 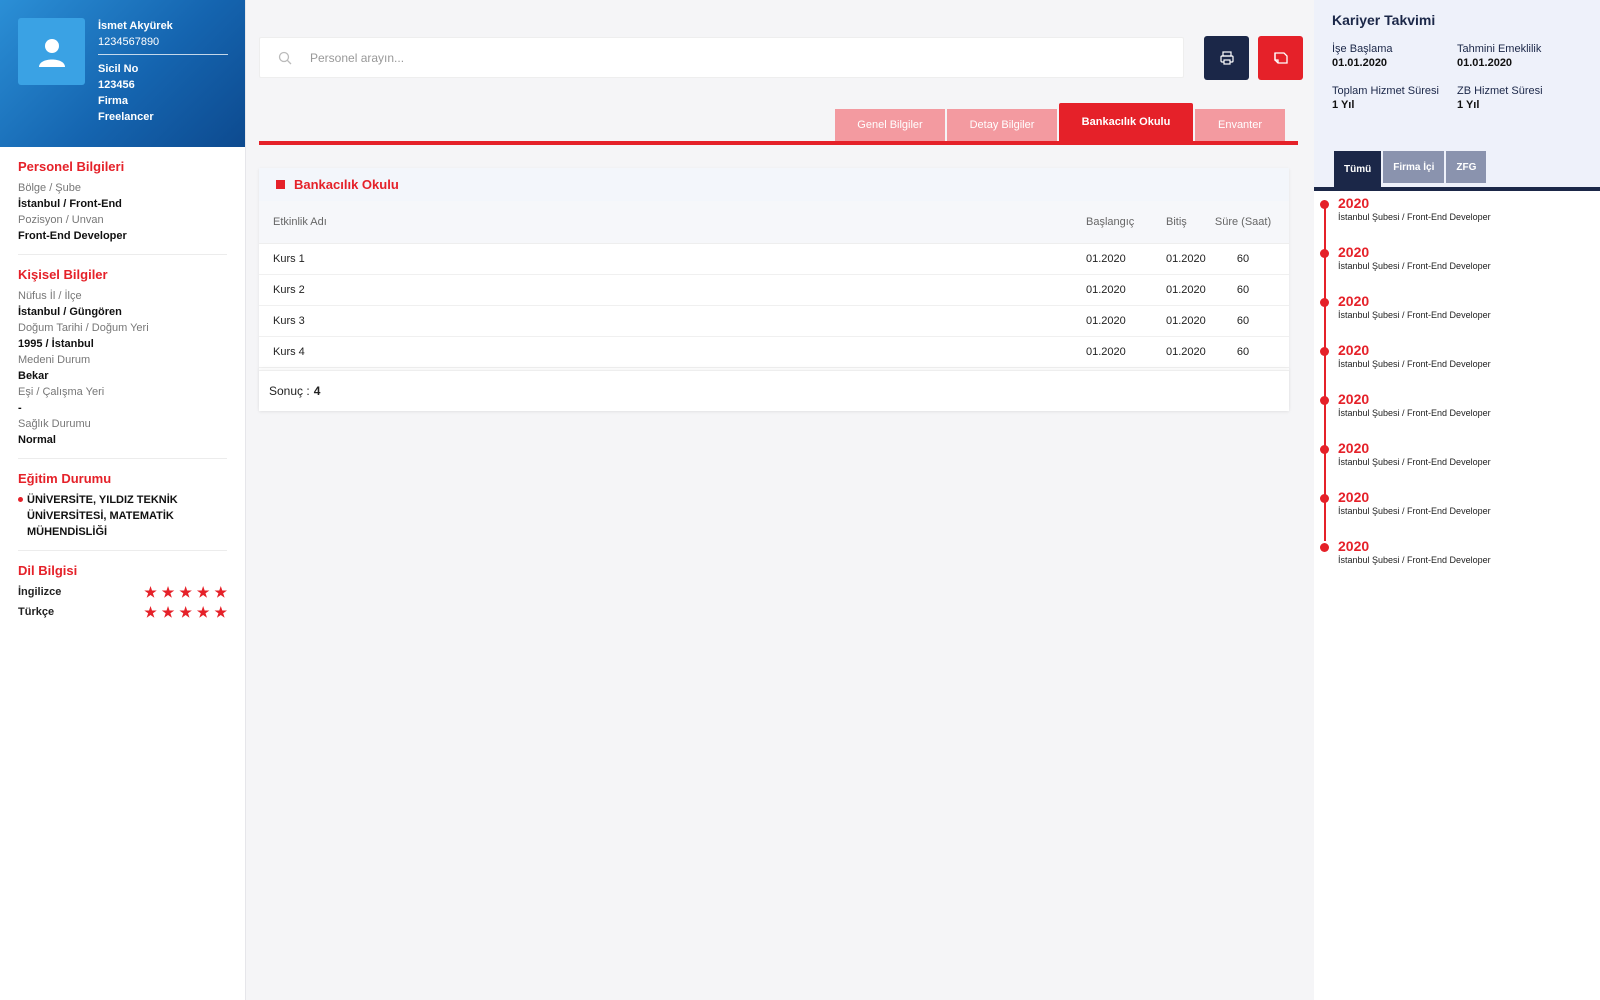 I want to click on card-header: Bankacılık Okulu, so click(x=774, y=184).